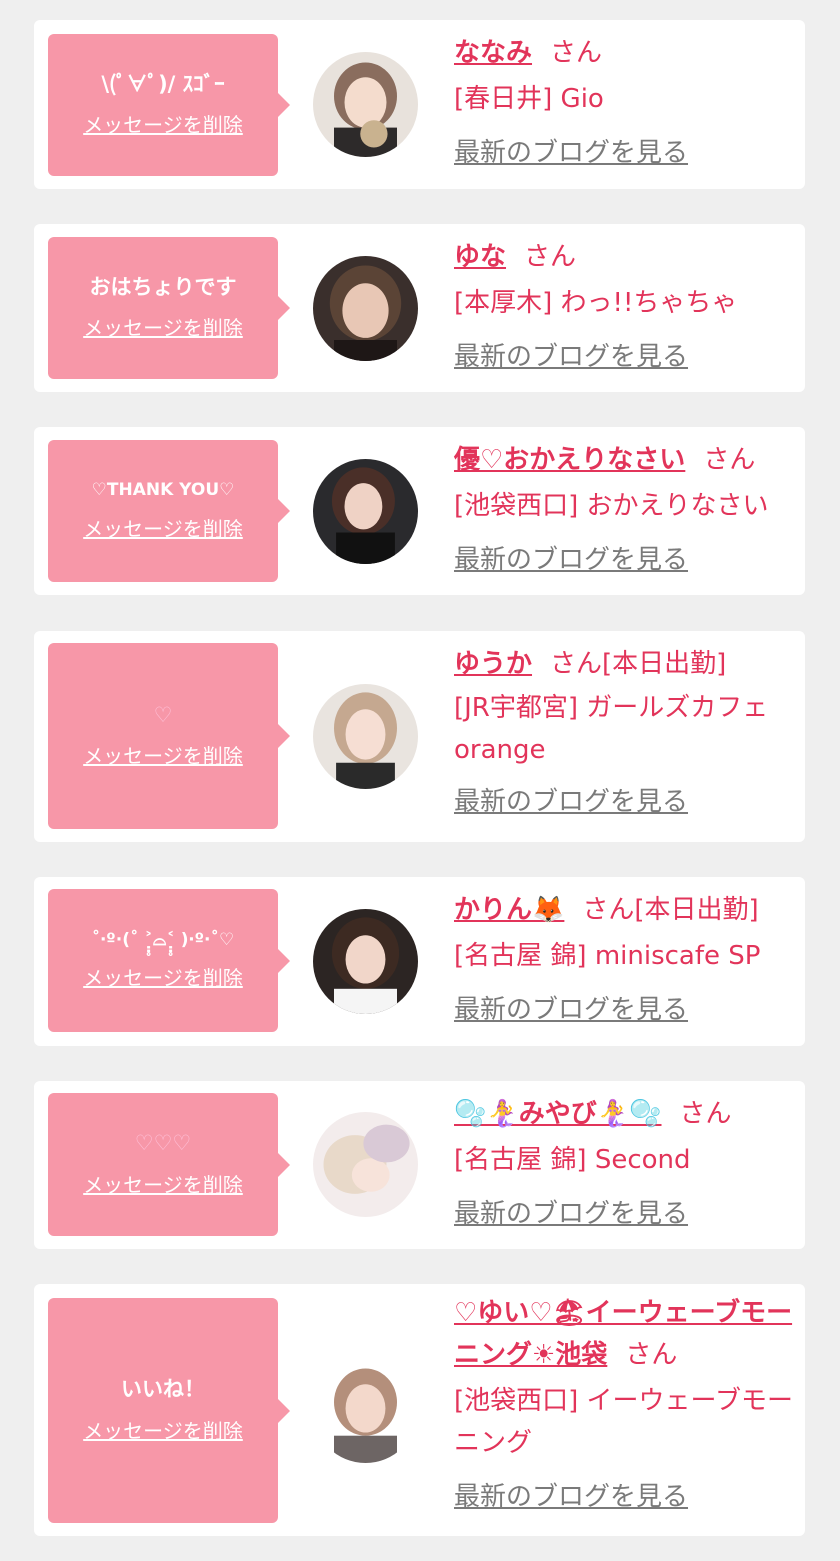 This screenshot has height=1561, width=840. I want to click on shop-name: [名古屋 錦] Second, so click(572, 1160).